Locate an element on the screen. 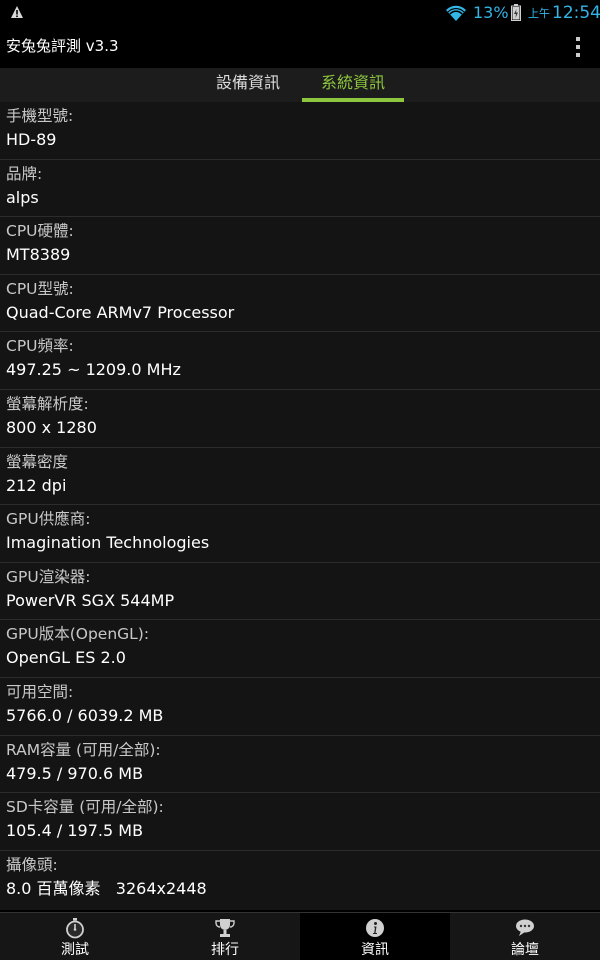  info-label: GPU渲染器: is located at coordinates (48, 576).